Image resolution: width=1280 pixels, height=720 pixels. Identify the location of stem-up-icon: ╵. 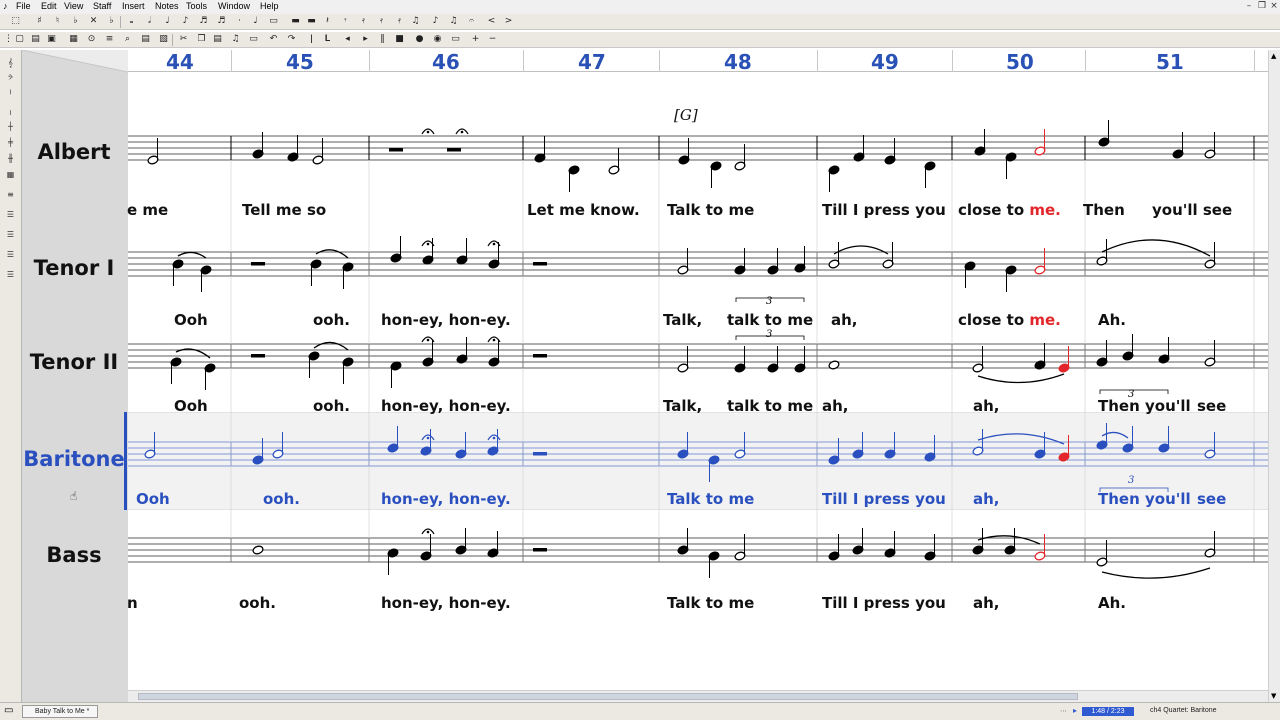
(10, 95).